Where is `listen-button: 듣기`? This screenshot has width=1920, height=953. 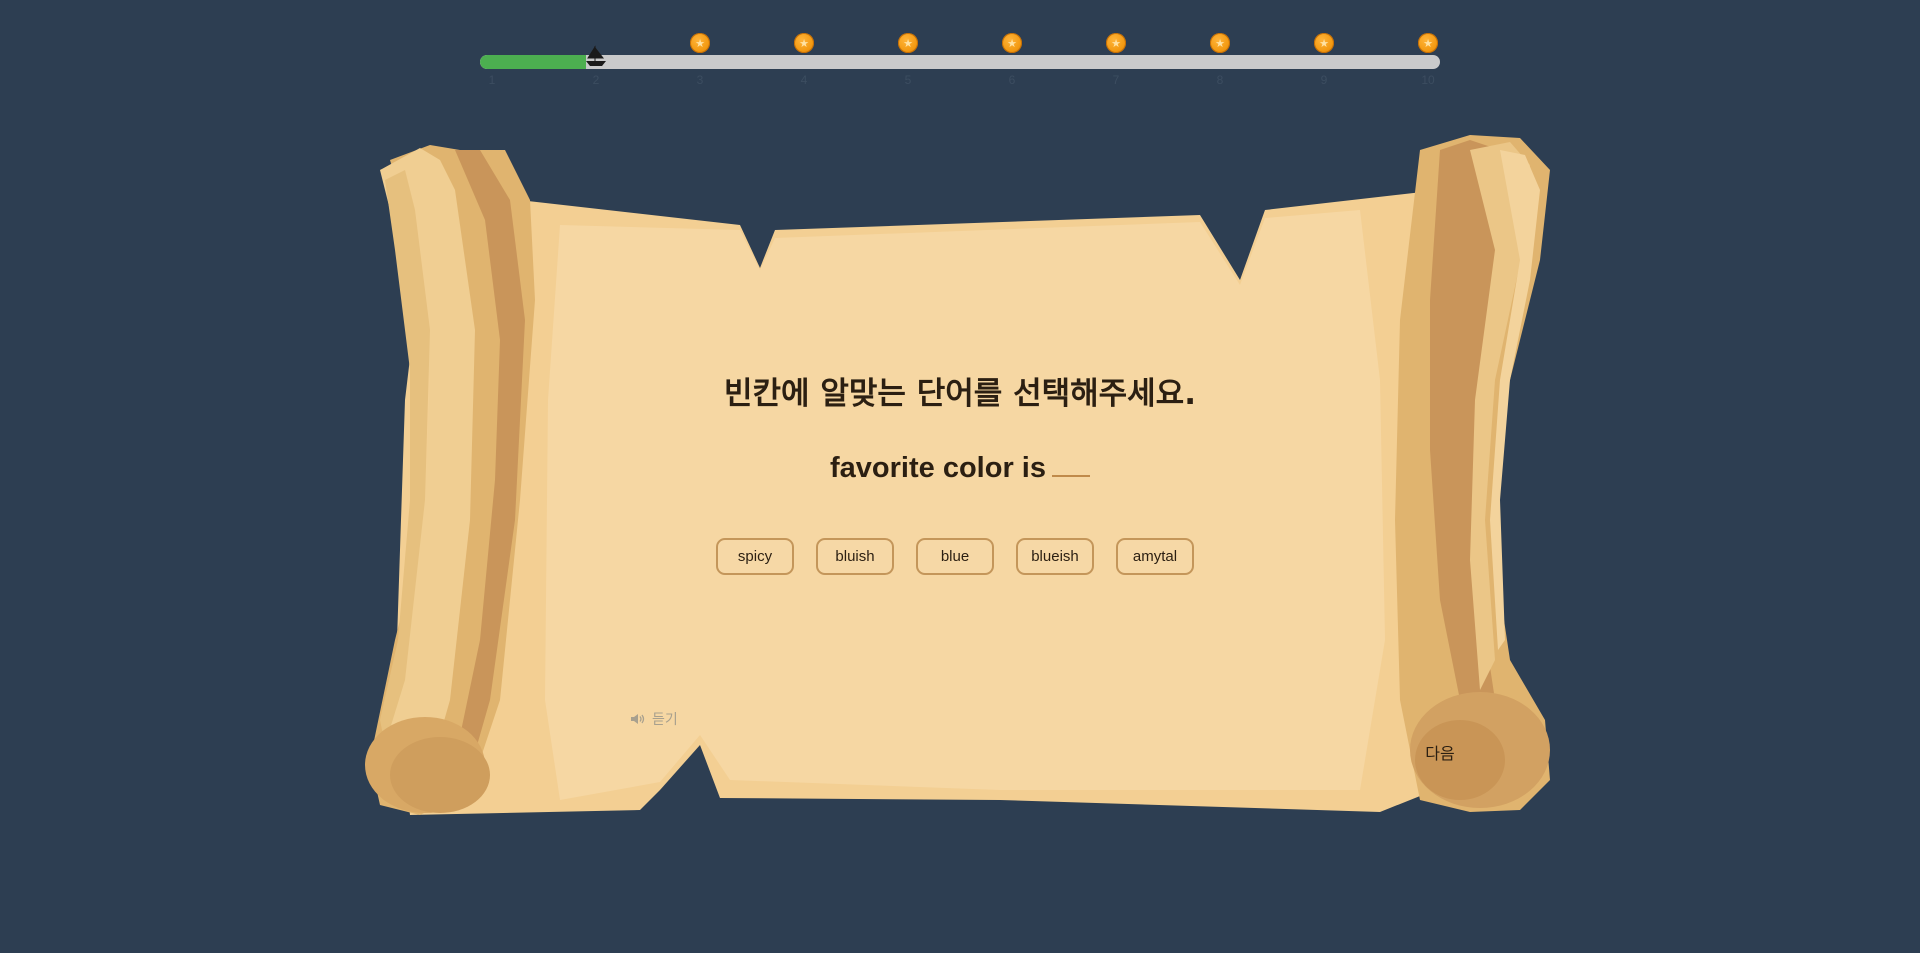
listen-button: 듣기 is located at coordinates (654, 719).